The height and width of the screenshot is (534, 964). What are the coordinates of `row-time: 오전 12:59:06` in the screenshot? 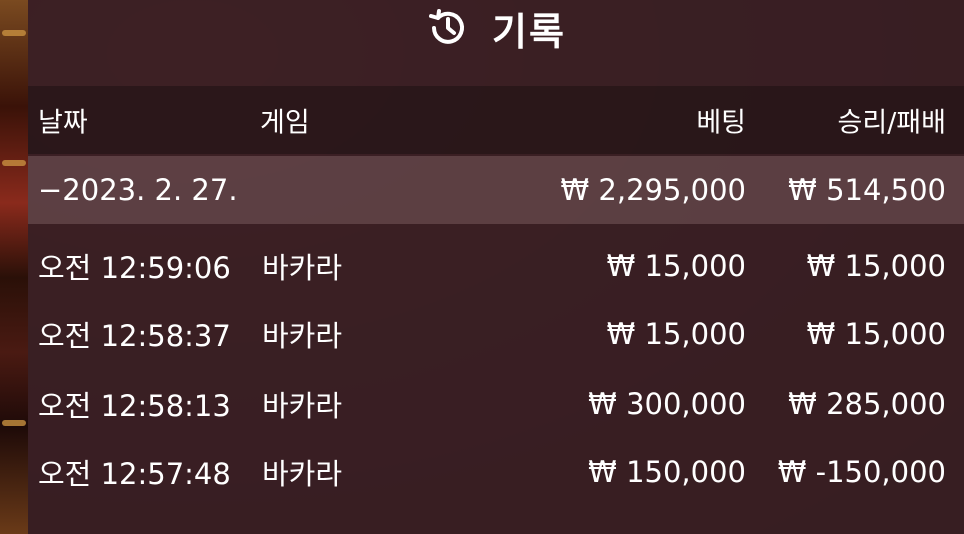 It's located at (134, 268).